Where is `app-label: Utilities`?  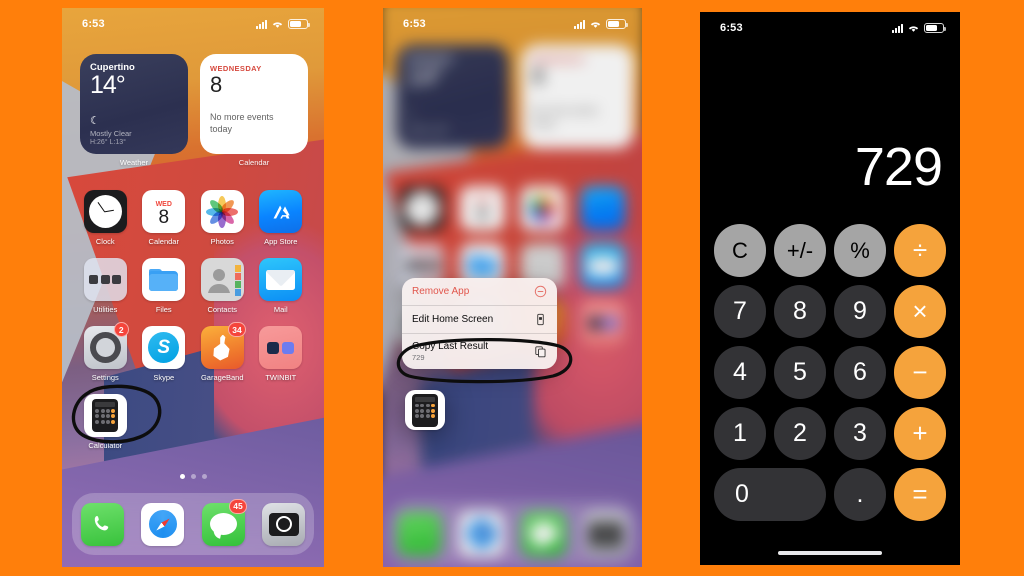 app-label: Utilities is located at coordinates (105, 309).